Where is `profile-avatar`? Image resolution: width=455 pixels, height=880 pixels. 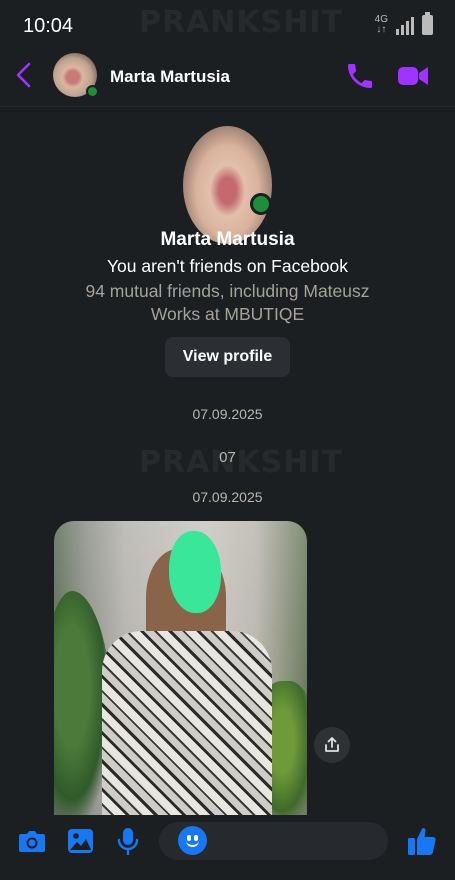
profile-avatar is located at coordinates (227, 185).